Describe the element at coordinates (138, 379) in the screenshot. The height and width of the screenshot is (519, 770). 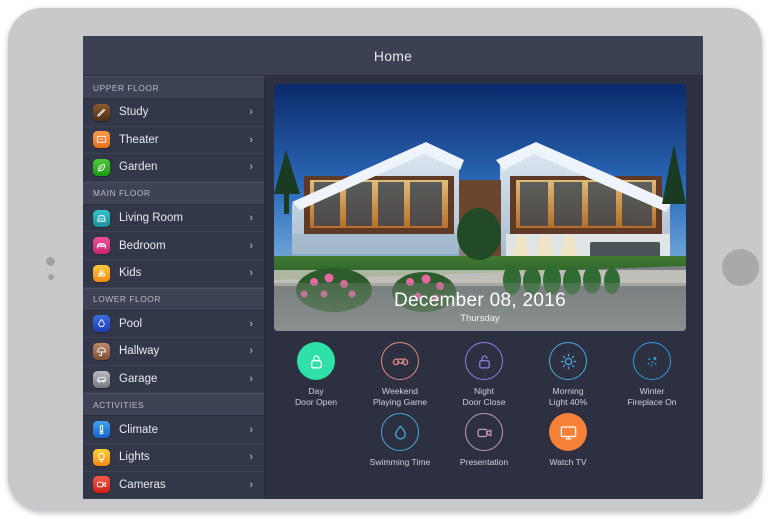
I see `sidebar-item-label: Garage` at that location.